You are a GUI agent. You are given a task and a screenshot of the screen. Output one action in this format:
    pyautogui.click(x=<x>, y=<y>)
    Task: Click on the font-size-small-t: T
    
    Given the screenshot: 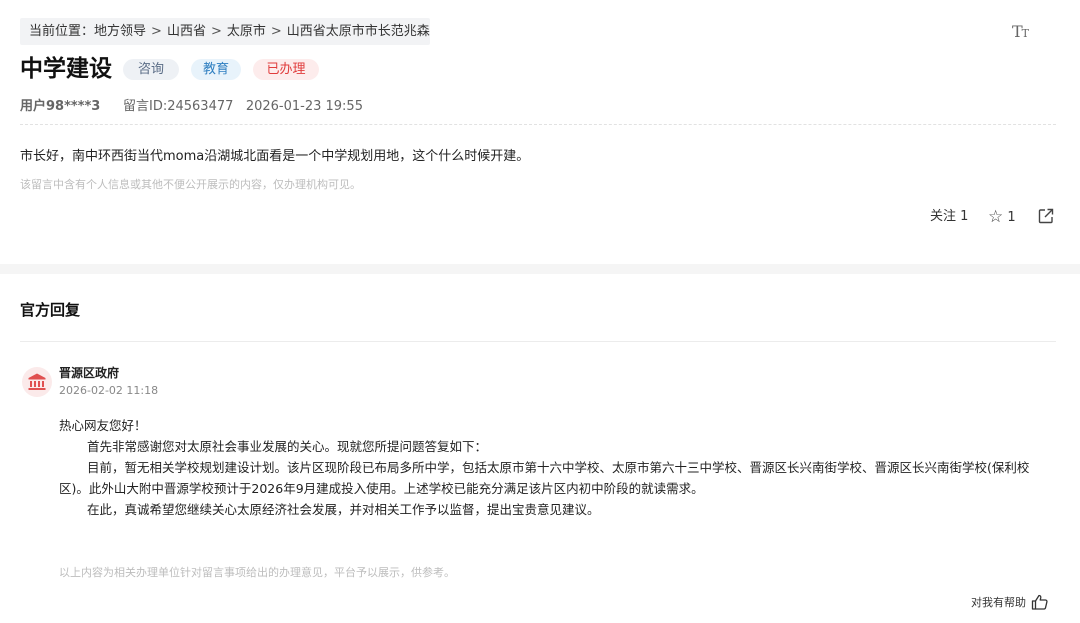 What is the action you would take?
    pyautogui.click(x=1025, y=33)
    